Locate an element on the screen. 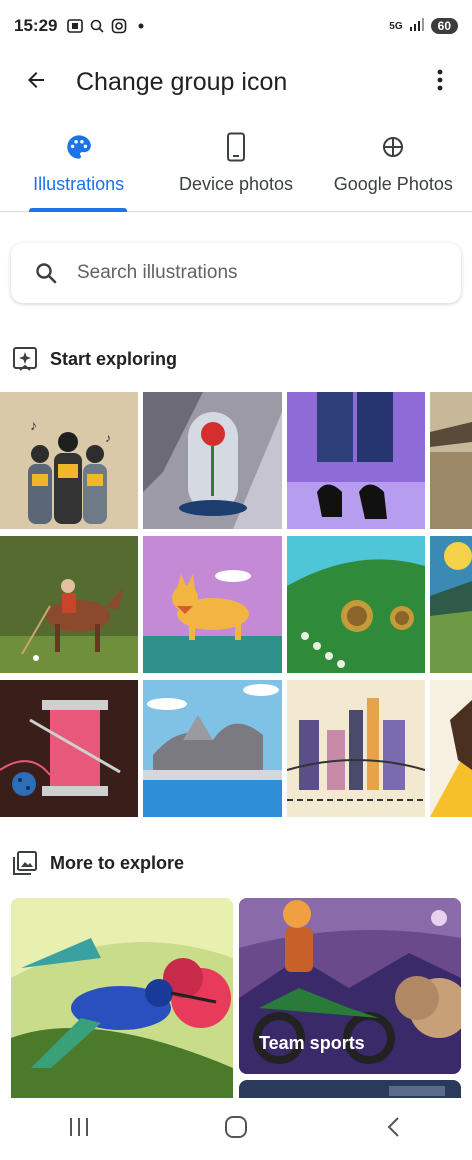  pinwheel-icon is located at coordinates (393, 147).